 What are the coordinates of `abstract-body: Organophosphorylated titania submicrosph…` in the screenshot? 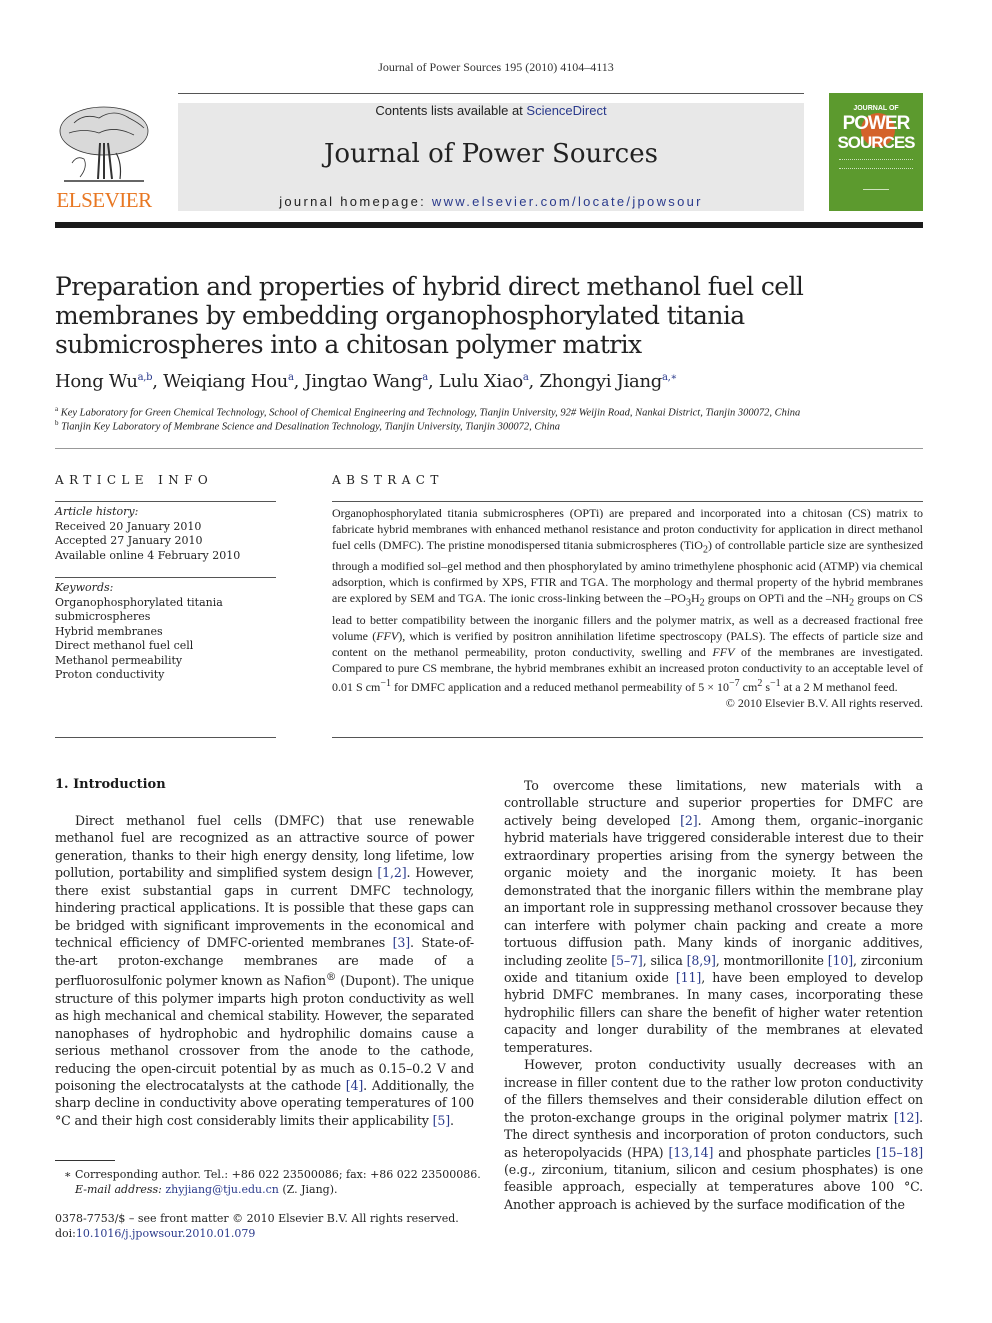 It's located at (627, 608).